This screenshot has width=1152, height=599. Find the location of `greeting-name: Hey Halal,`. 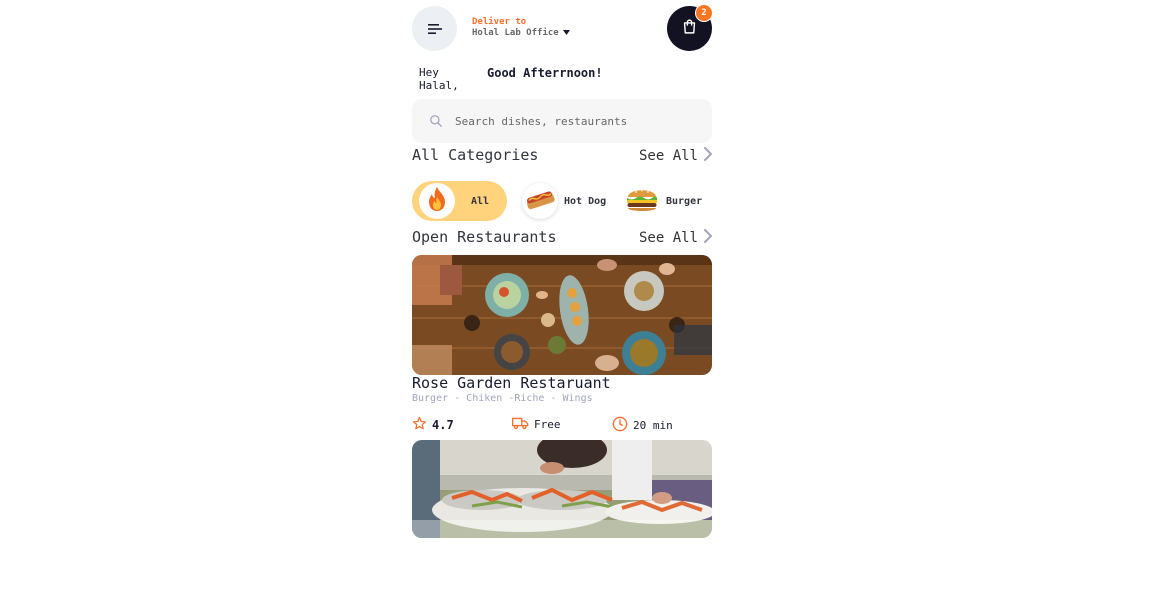

greeting-name: Hey Halal, is located at coordinates (439, 79).